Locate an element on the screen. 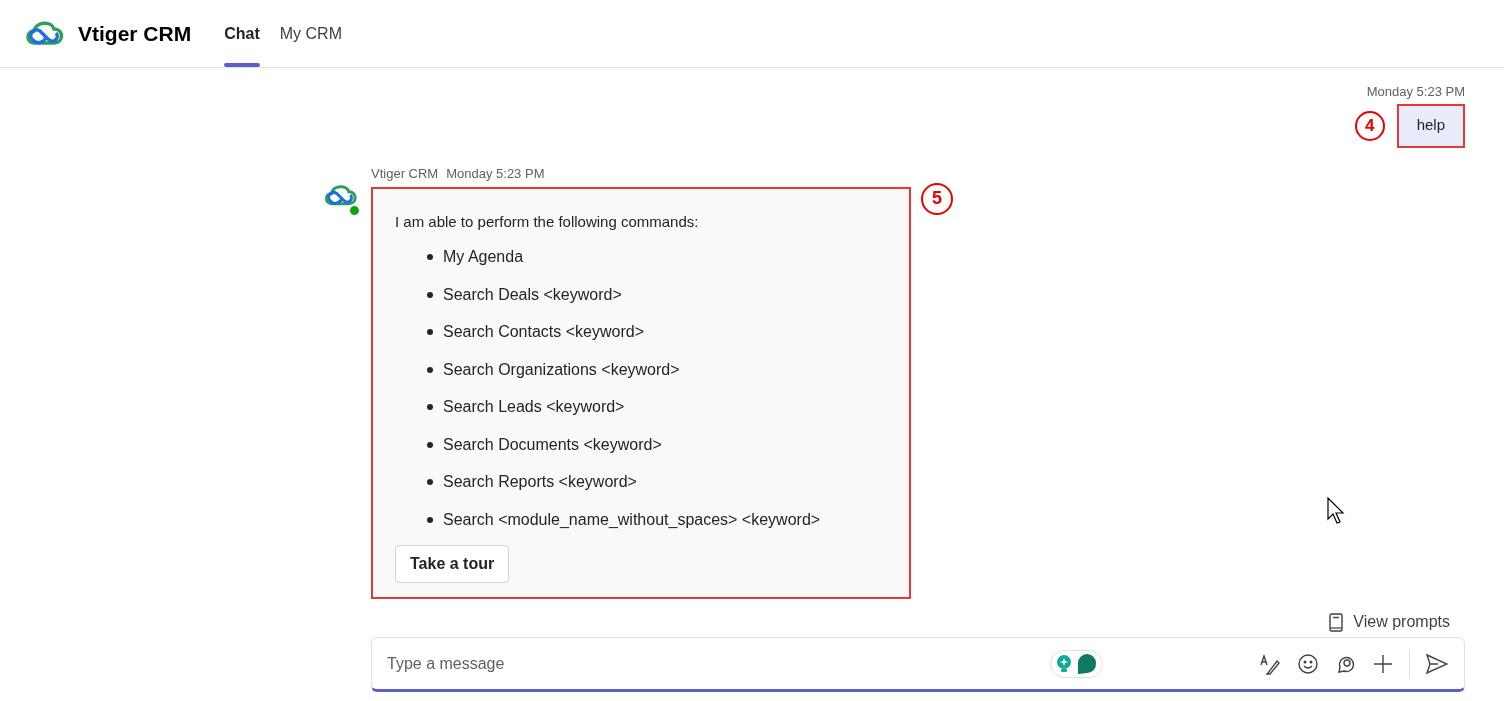  command-item: Search Contacts <keyword> is located at coordinates (543, 332).